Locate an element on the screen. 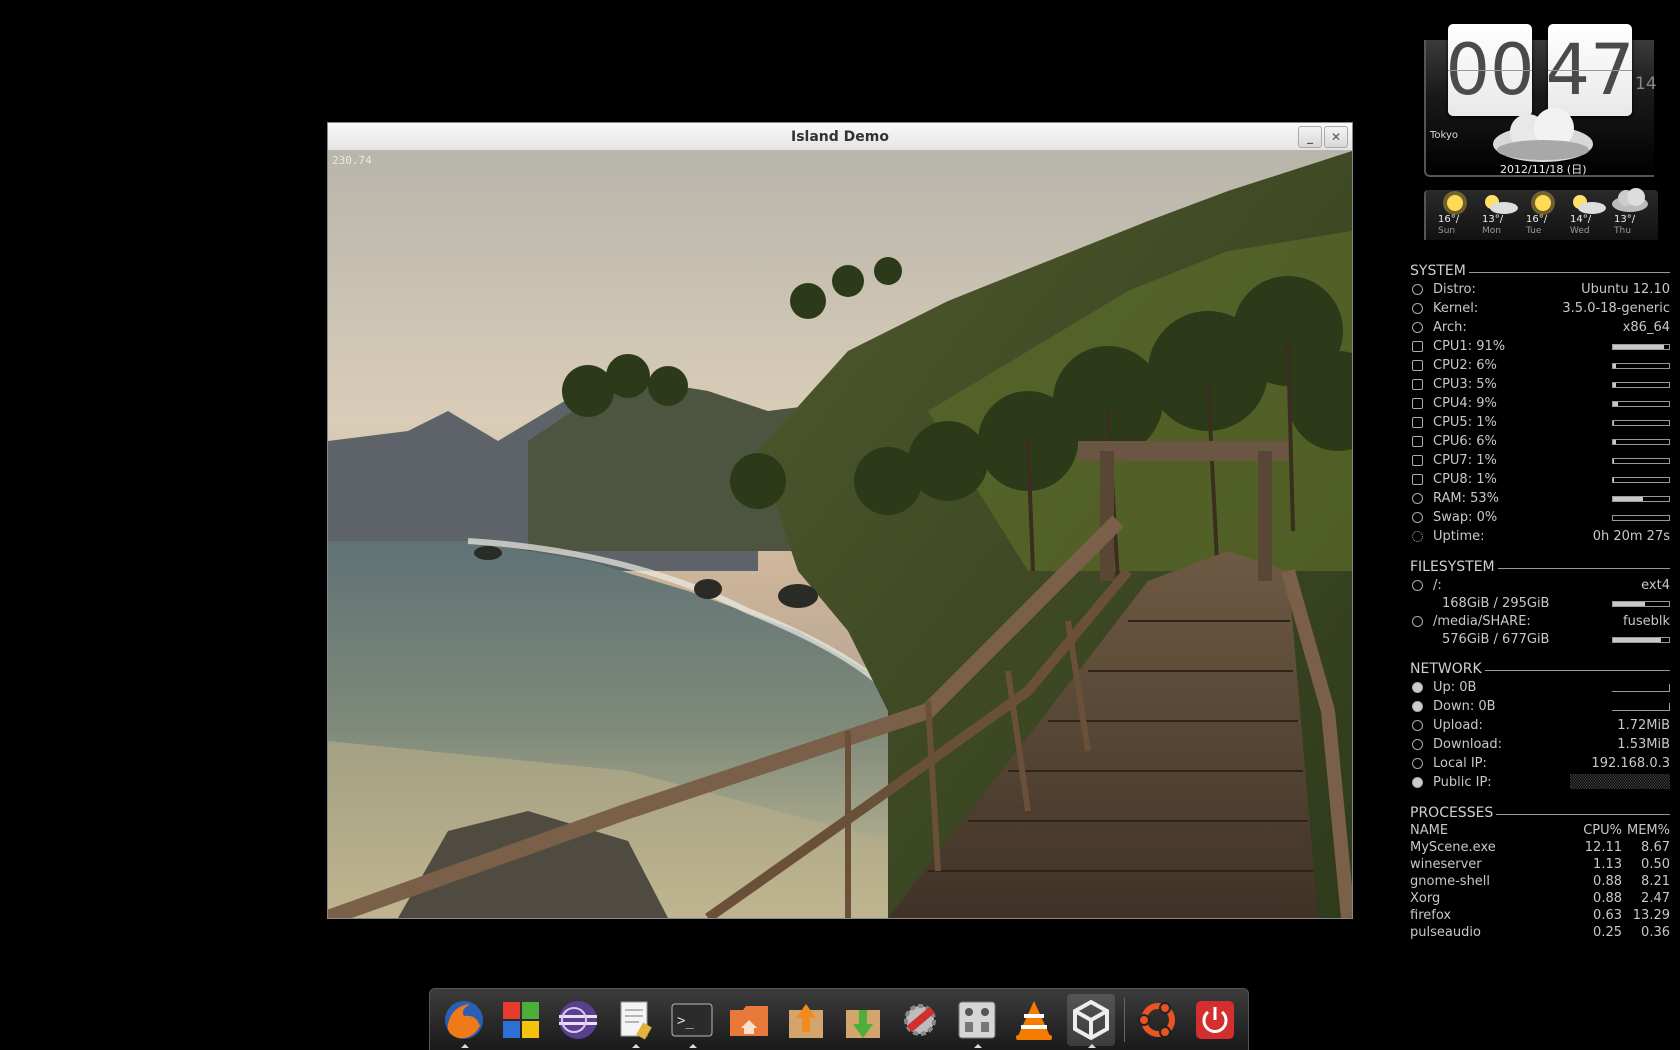 The height and width of the screenshot is (1050, 1680). public-ip-redacted: ▒▒▒▒▒▒▒▒▒▒ is located at coordinates (1620, 782).